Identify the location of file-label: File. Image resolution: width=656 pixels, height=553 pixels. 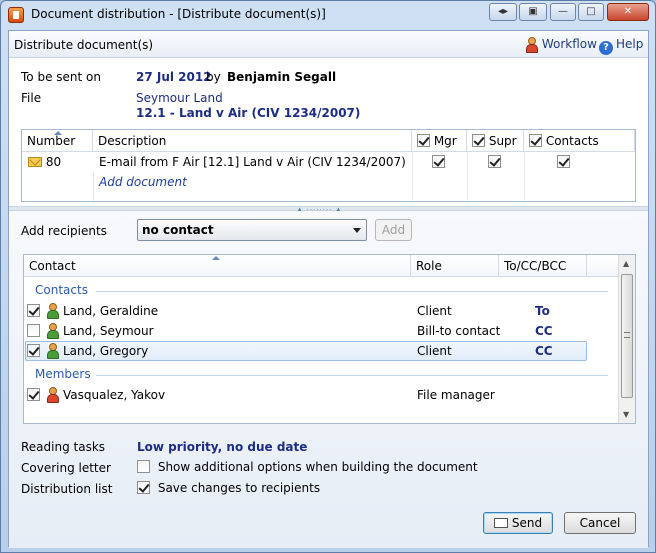
(31, 98).